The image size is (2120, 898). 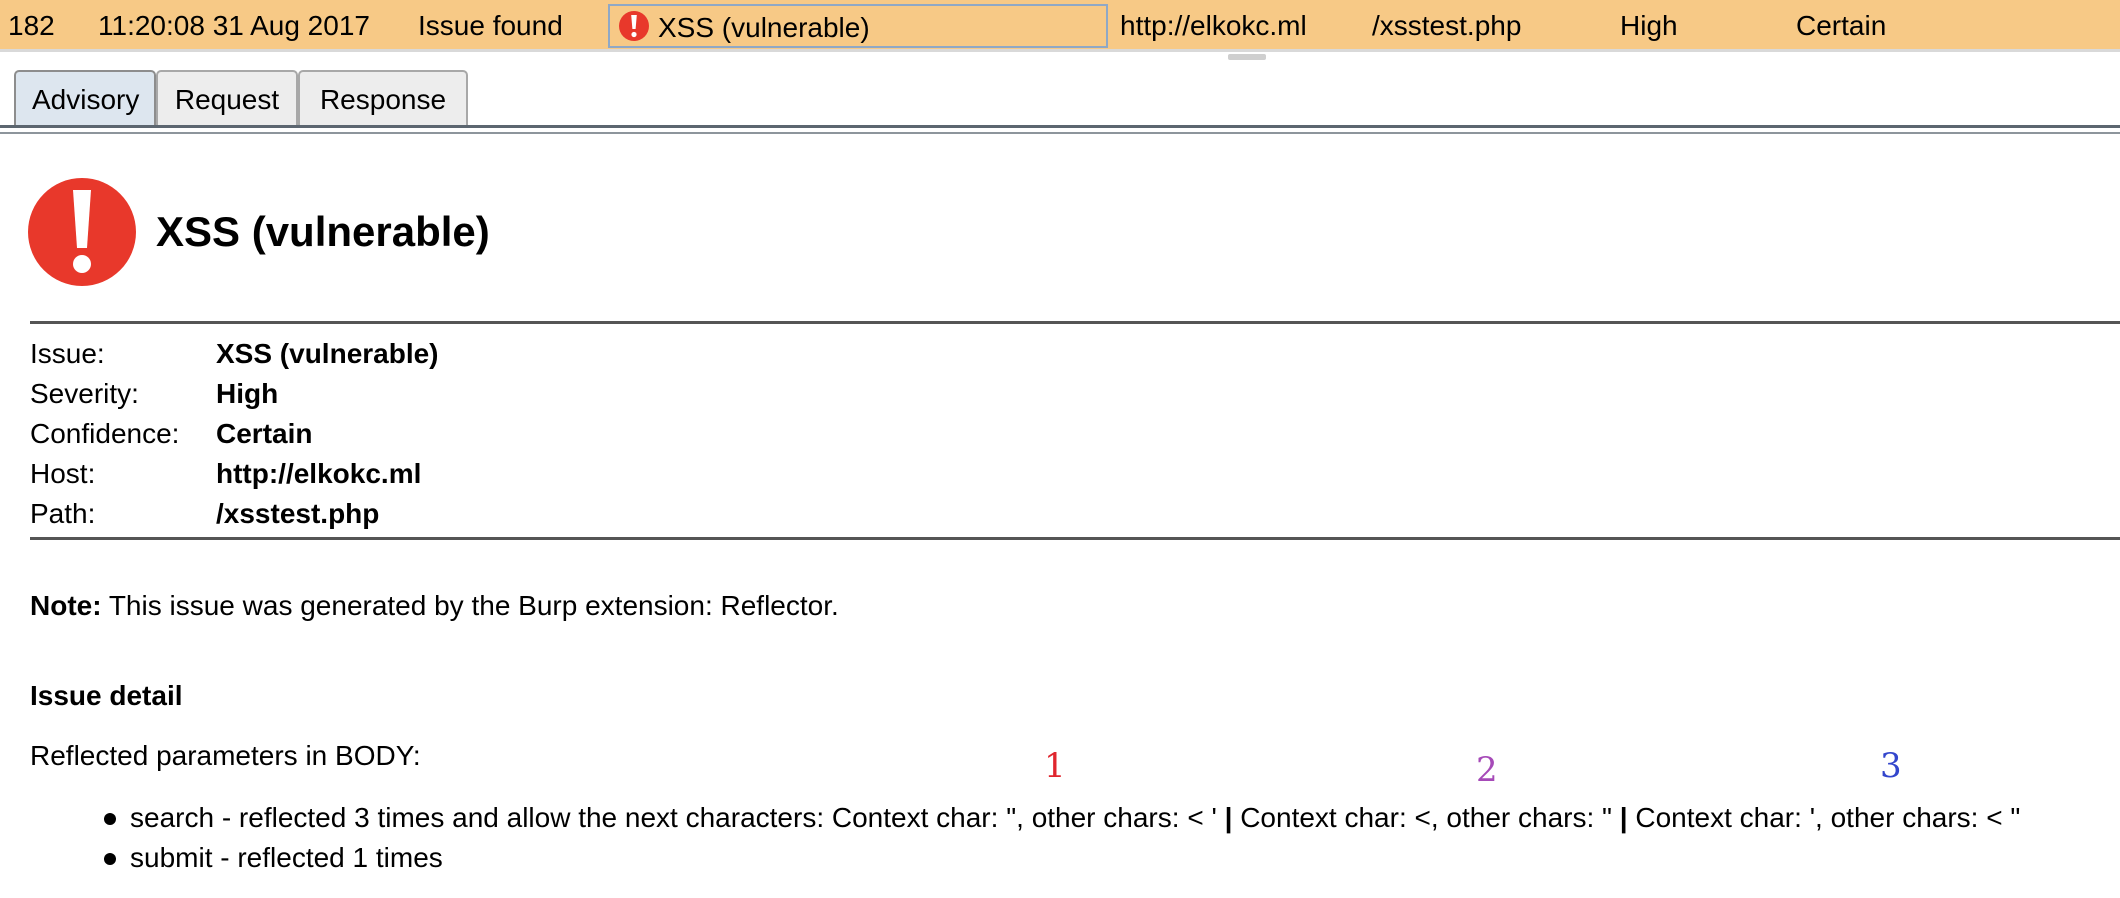 What do you see at coordinates (234, 25) in the screenshot?
I see `issue-time: 11:20:08 31 Aug 2017` at bounding box center [234, 25].